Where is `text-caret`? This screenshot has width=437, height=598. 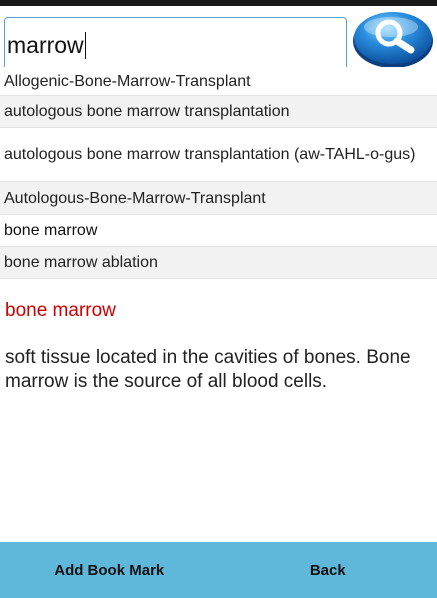
text-caret is located at coordinates (85, 45).